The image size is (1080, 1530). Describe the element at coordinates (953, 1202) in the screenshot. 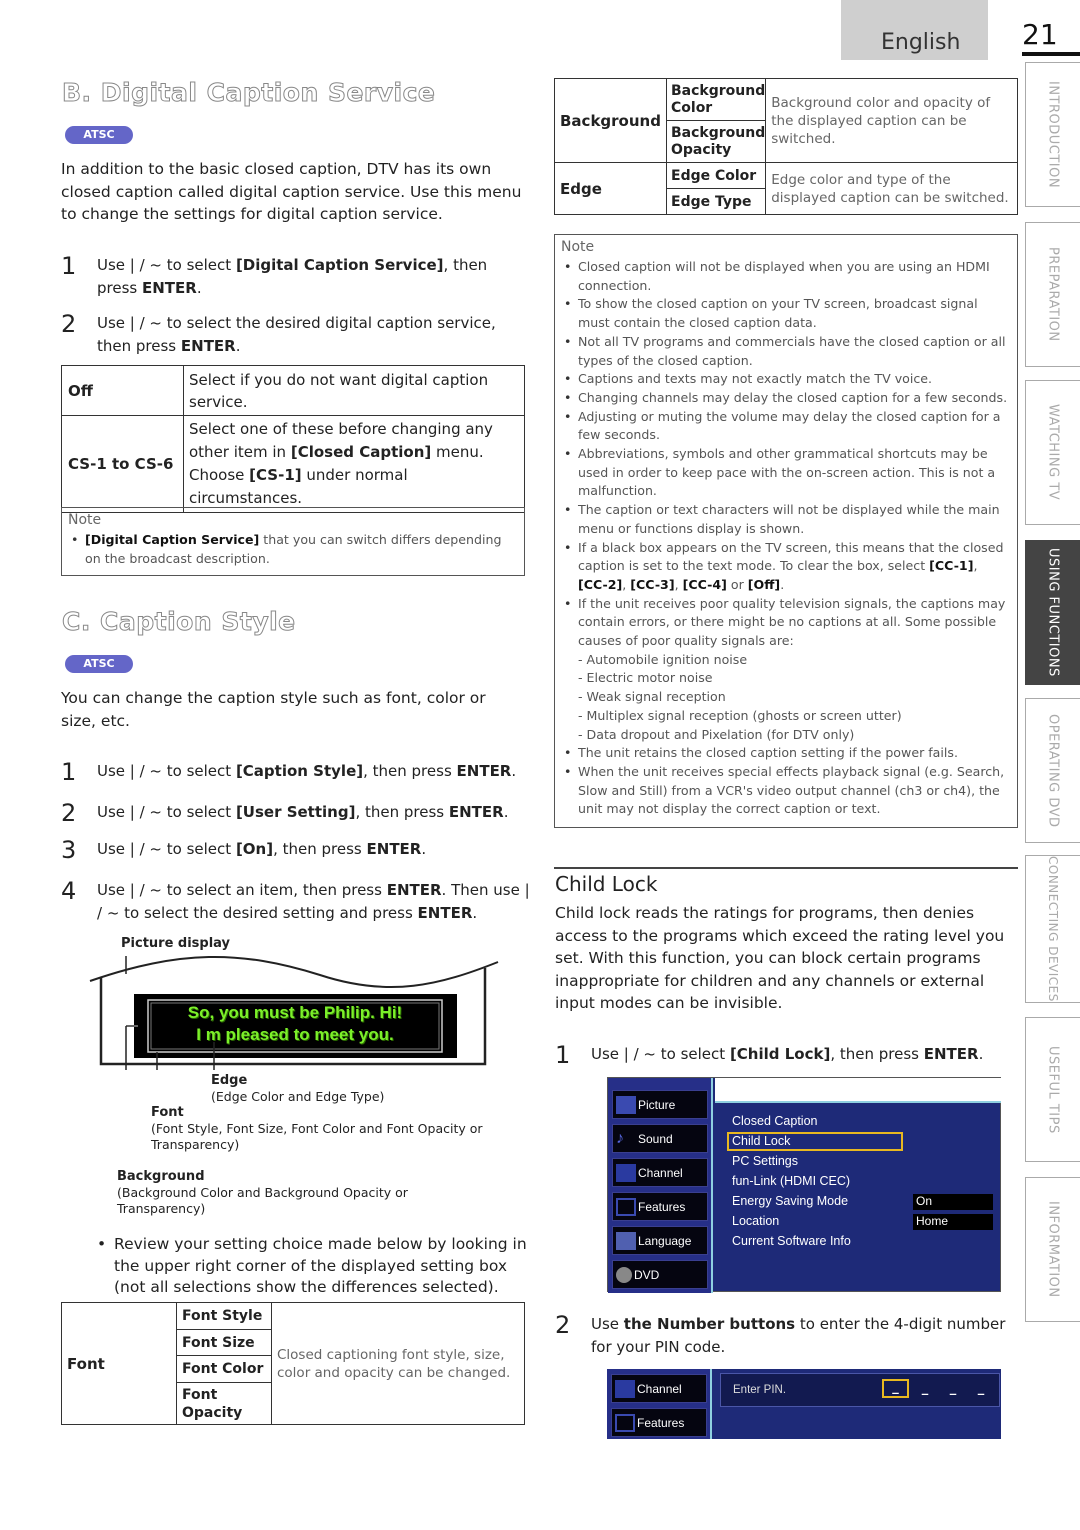

I see `energy-saving-value: On` at that location.